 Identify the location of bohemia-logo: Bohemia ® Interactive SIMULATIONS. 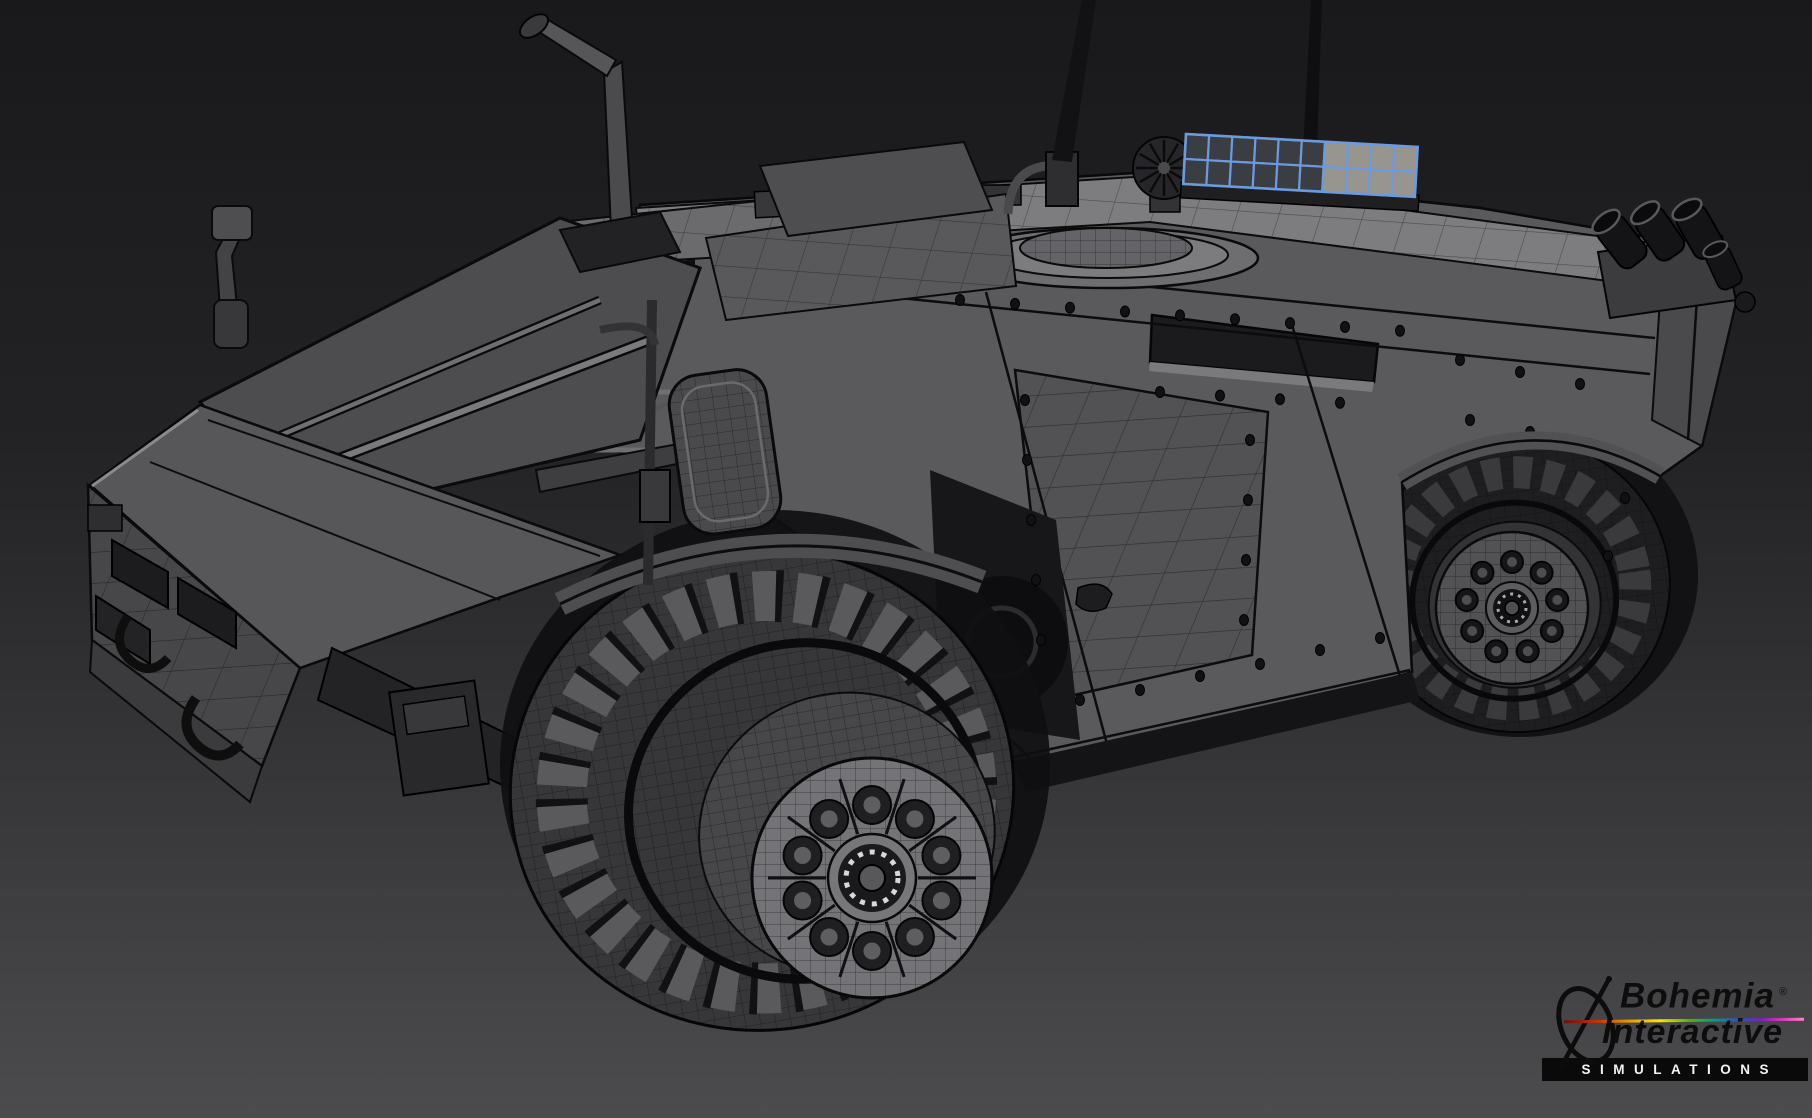
(1677, 1033).